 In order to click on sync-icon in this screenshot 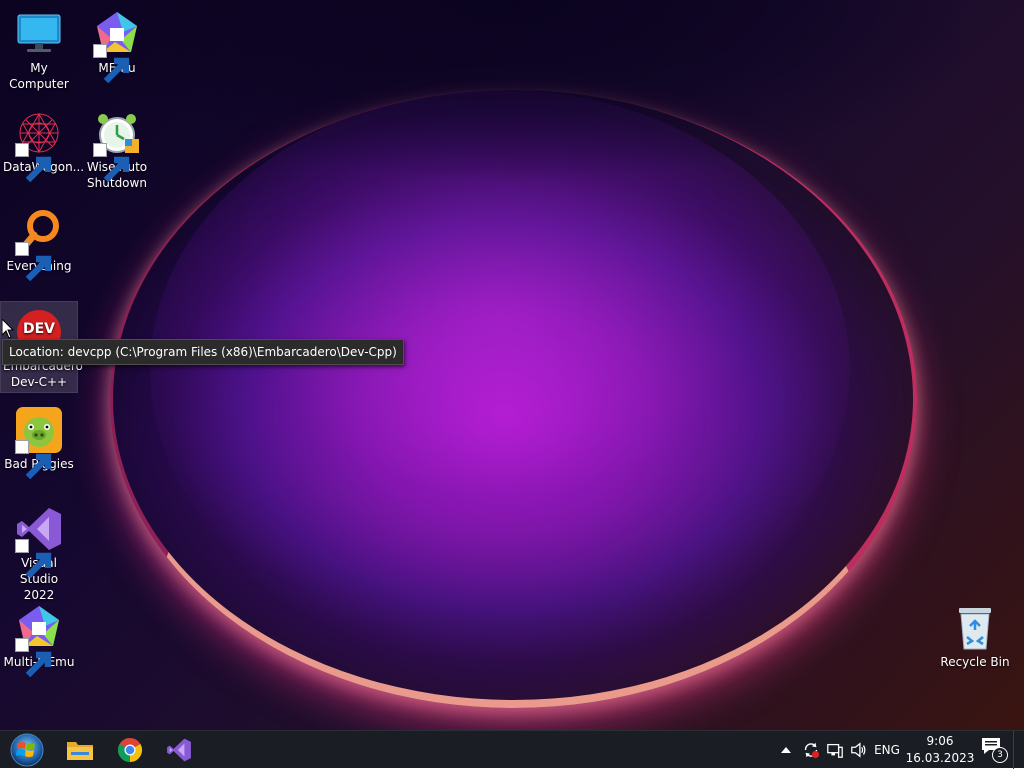, I will do `click(812, 750)`.